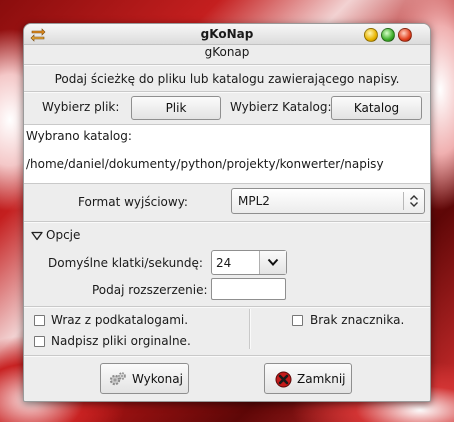 This screenshot has height=422, width=454. What do you see at coordinates (81, 107) in the screenshot?
I see `file-label: Wybierz plik:` at bounding box center [81, 107].